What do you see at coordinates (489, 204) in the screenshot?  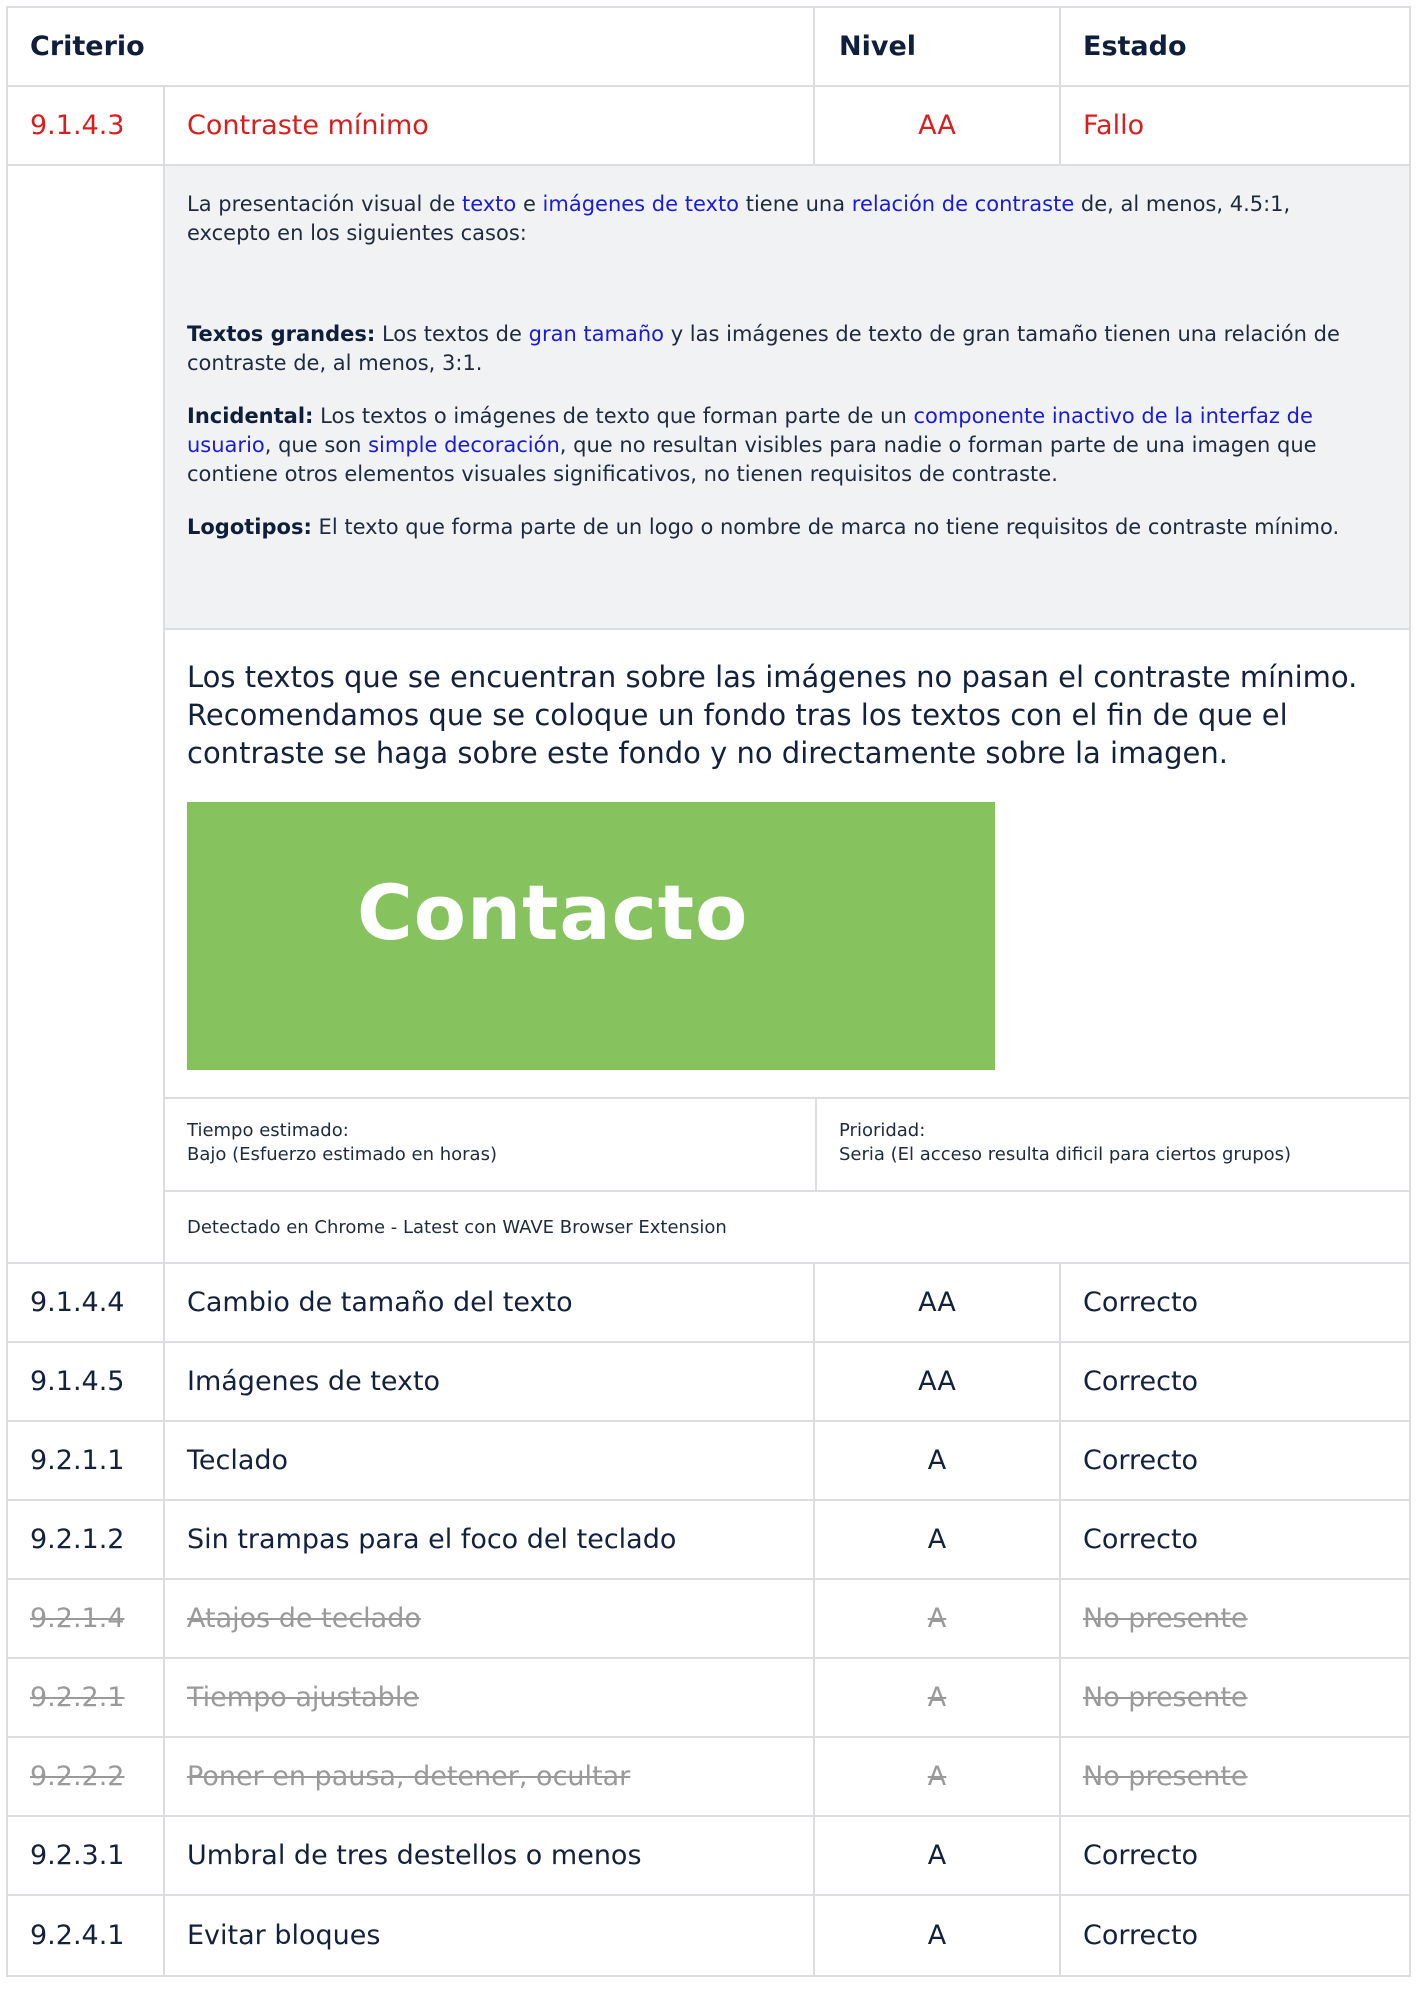 I see `link-texto: texto` at bounding box center [489, 204].